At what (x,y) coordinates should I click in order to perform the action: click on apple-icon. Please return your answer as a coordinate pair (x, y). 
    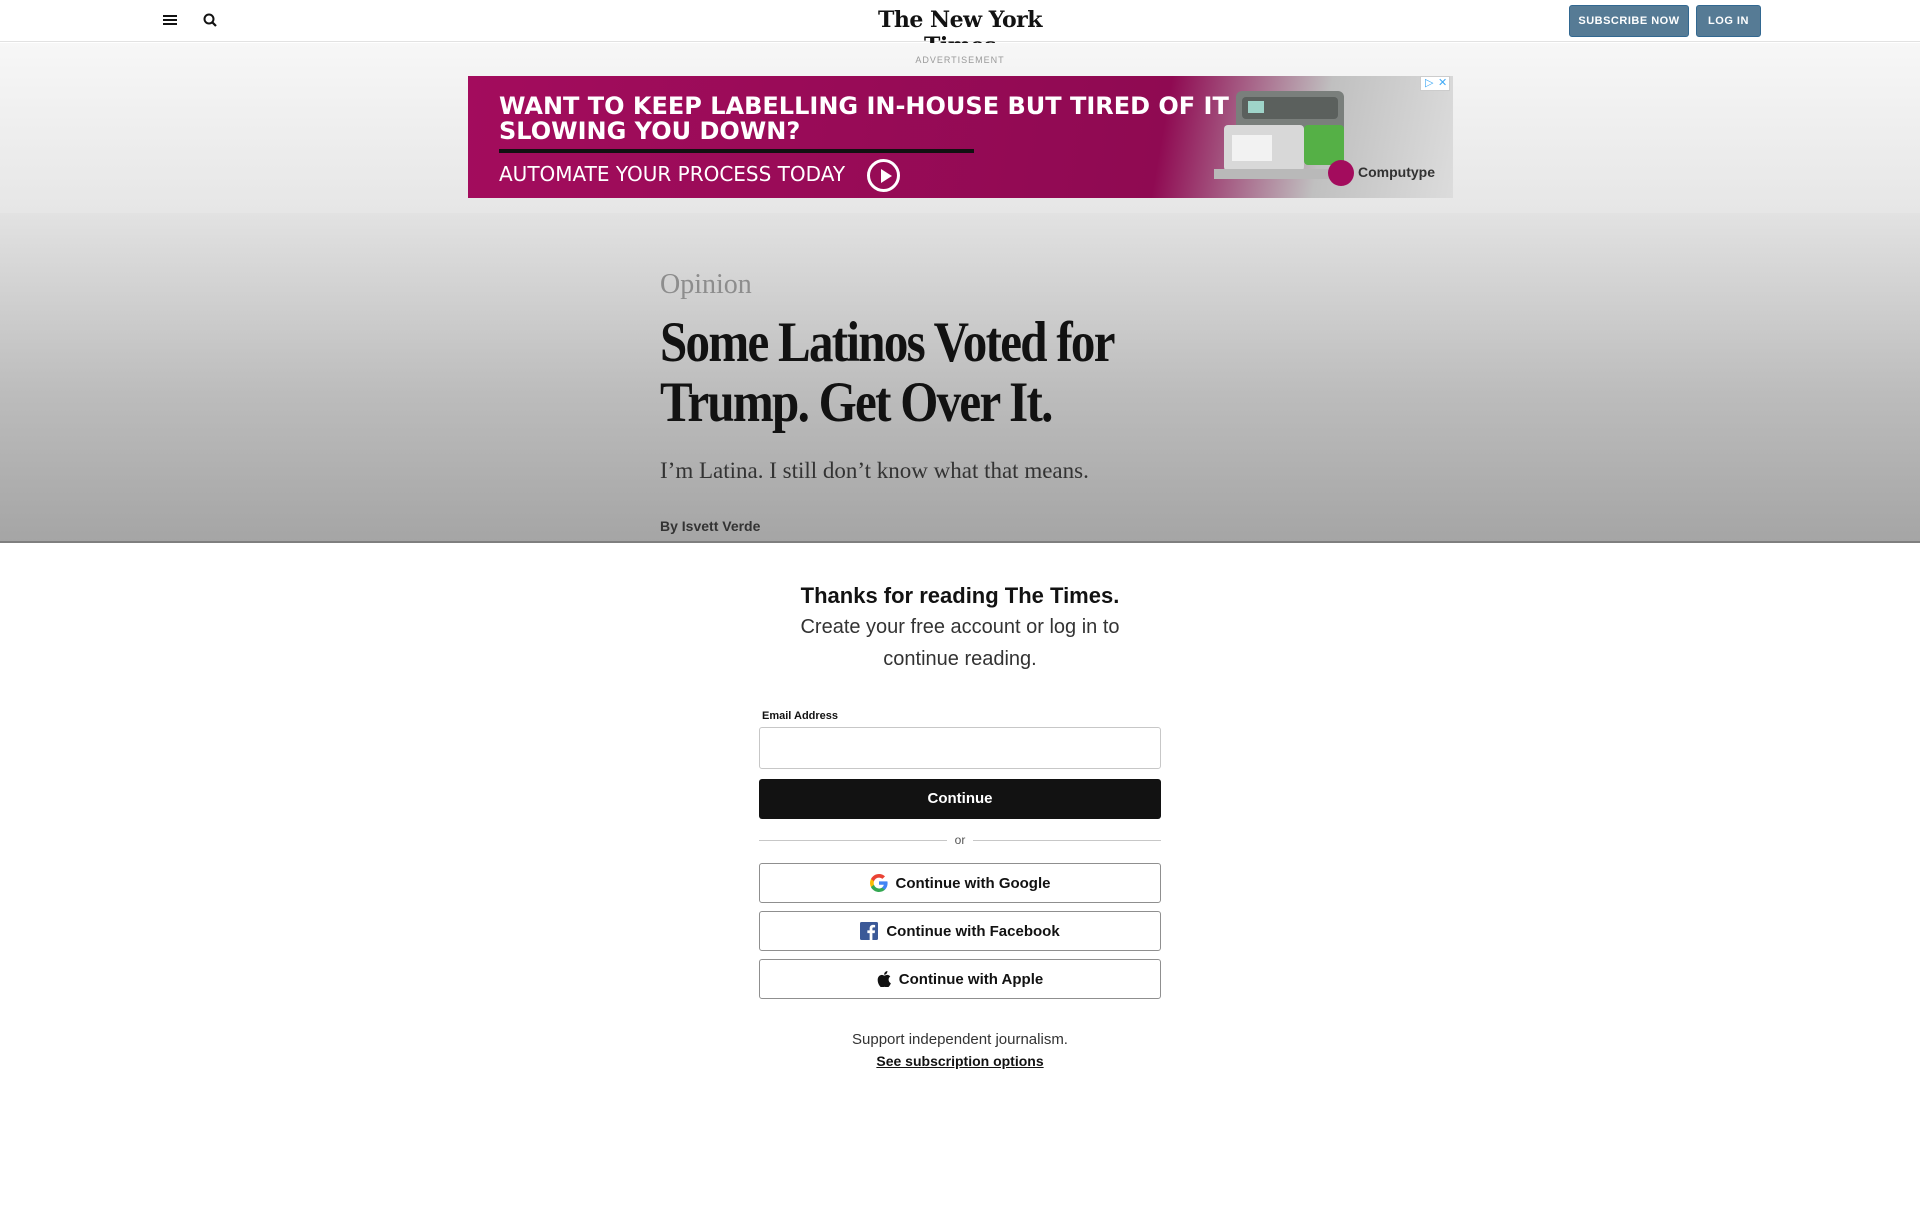
    Looking at the image, I should click on (884, 979).